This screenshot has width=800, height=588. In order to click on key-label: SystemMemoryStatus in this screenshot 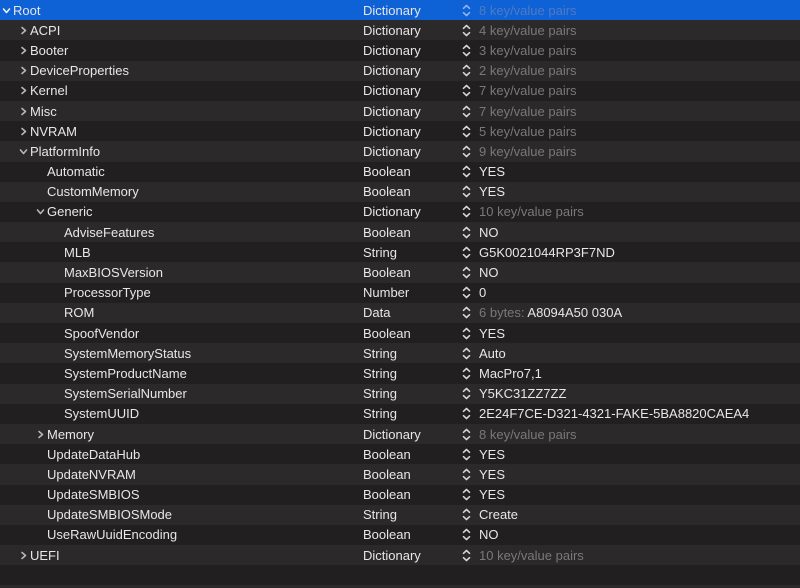, I will do `click(128, 353)`.